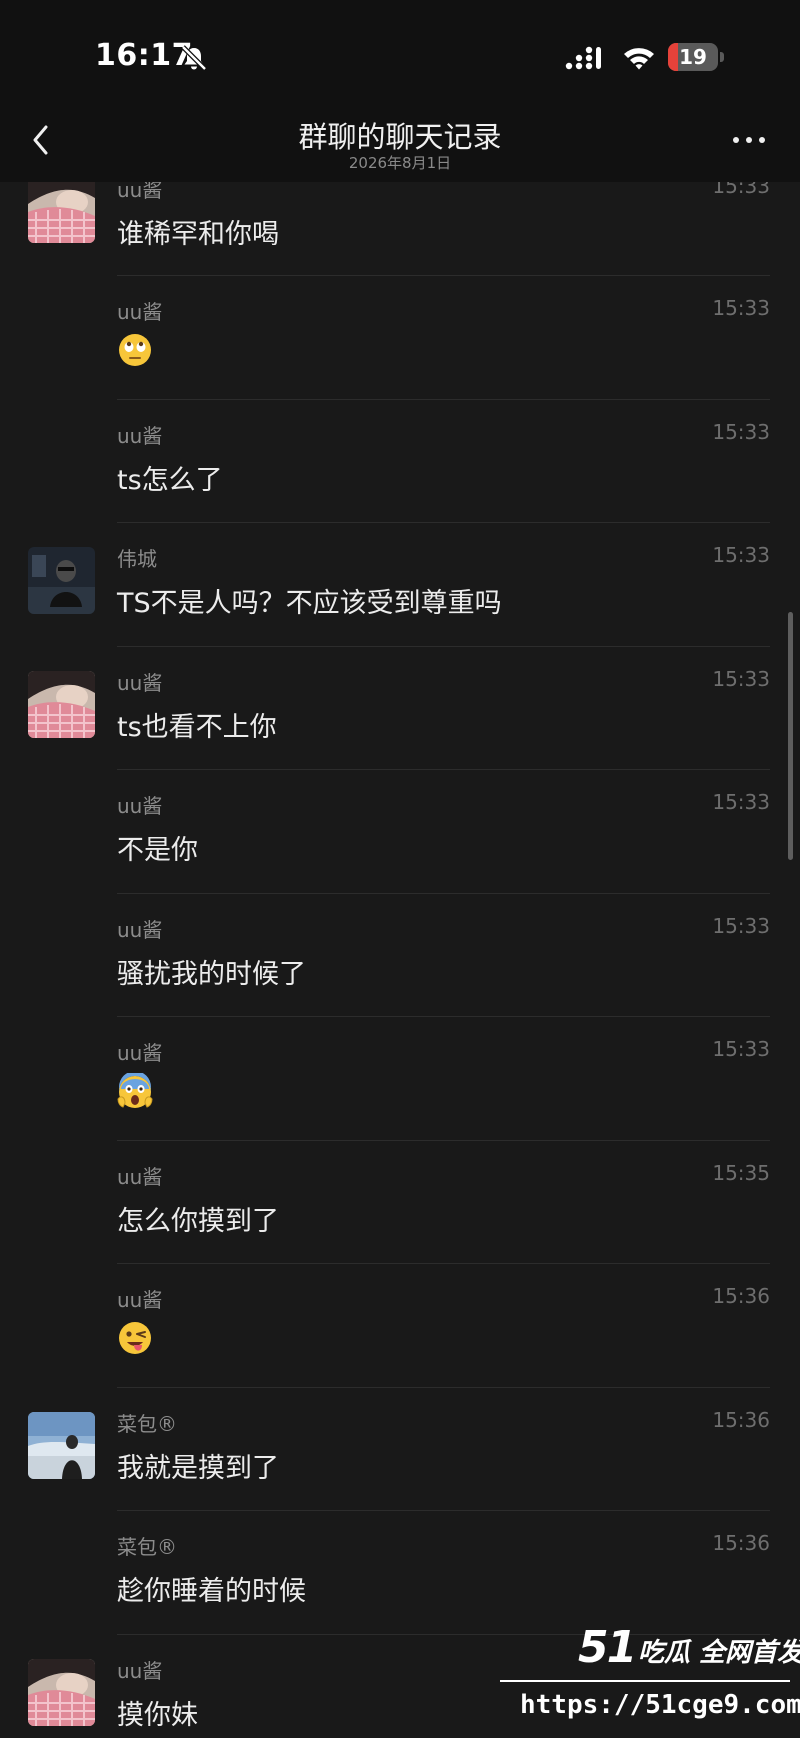 Image resolution: width=800 pixels, height=1738 pixels. I want to click on watermark-logo-number: 51, so click(607, 1647).